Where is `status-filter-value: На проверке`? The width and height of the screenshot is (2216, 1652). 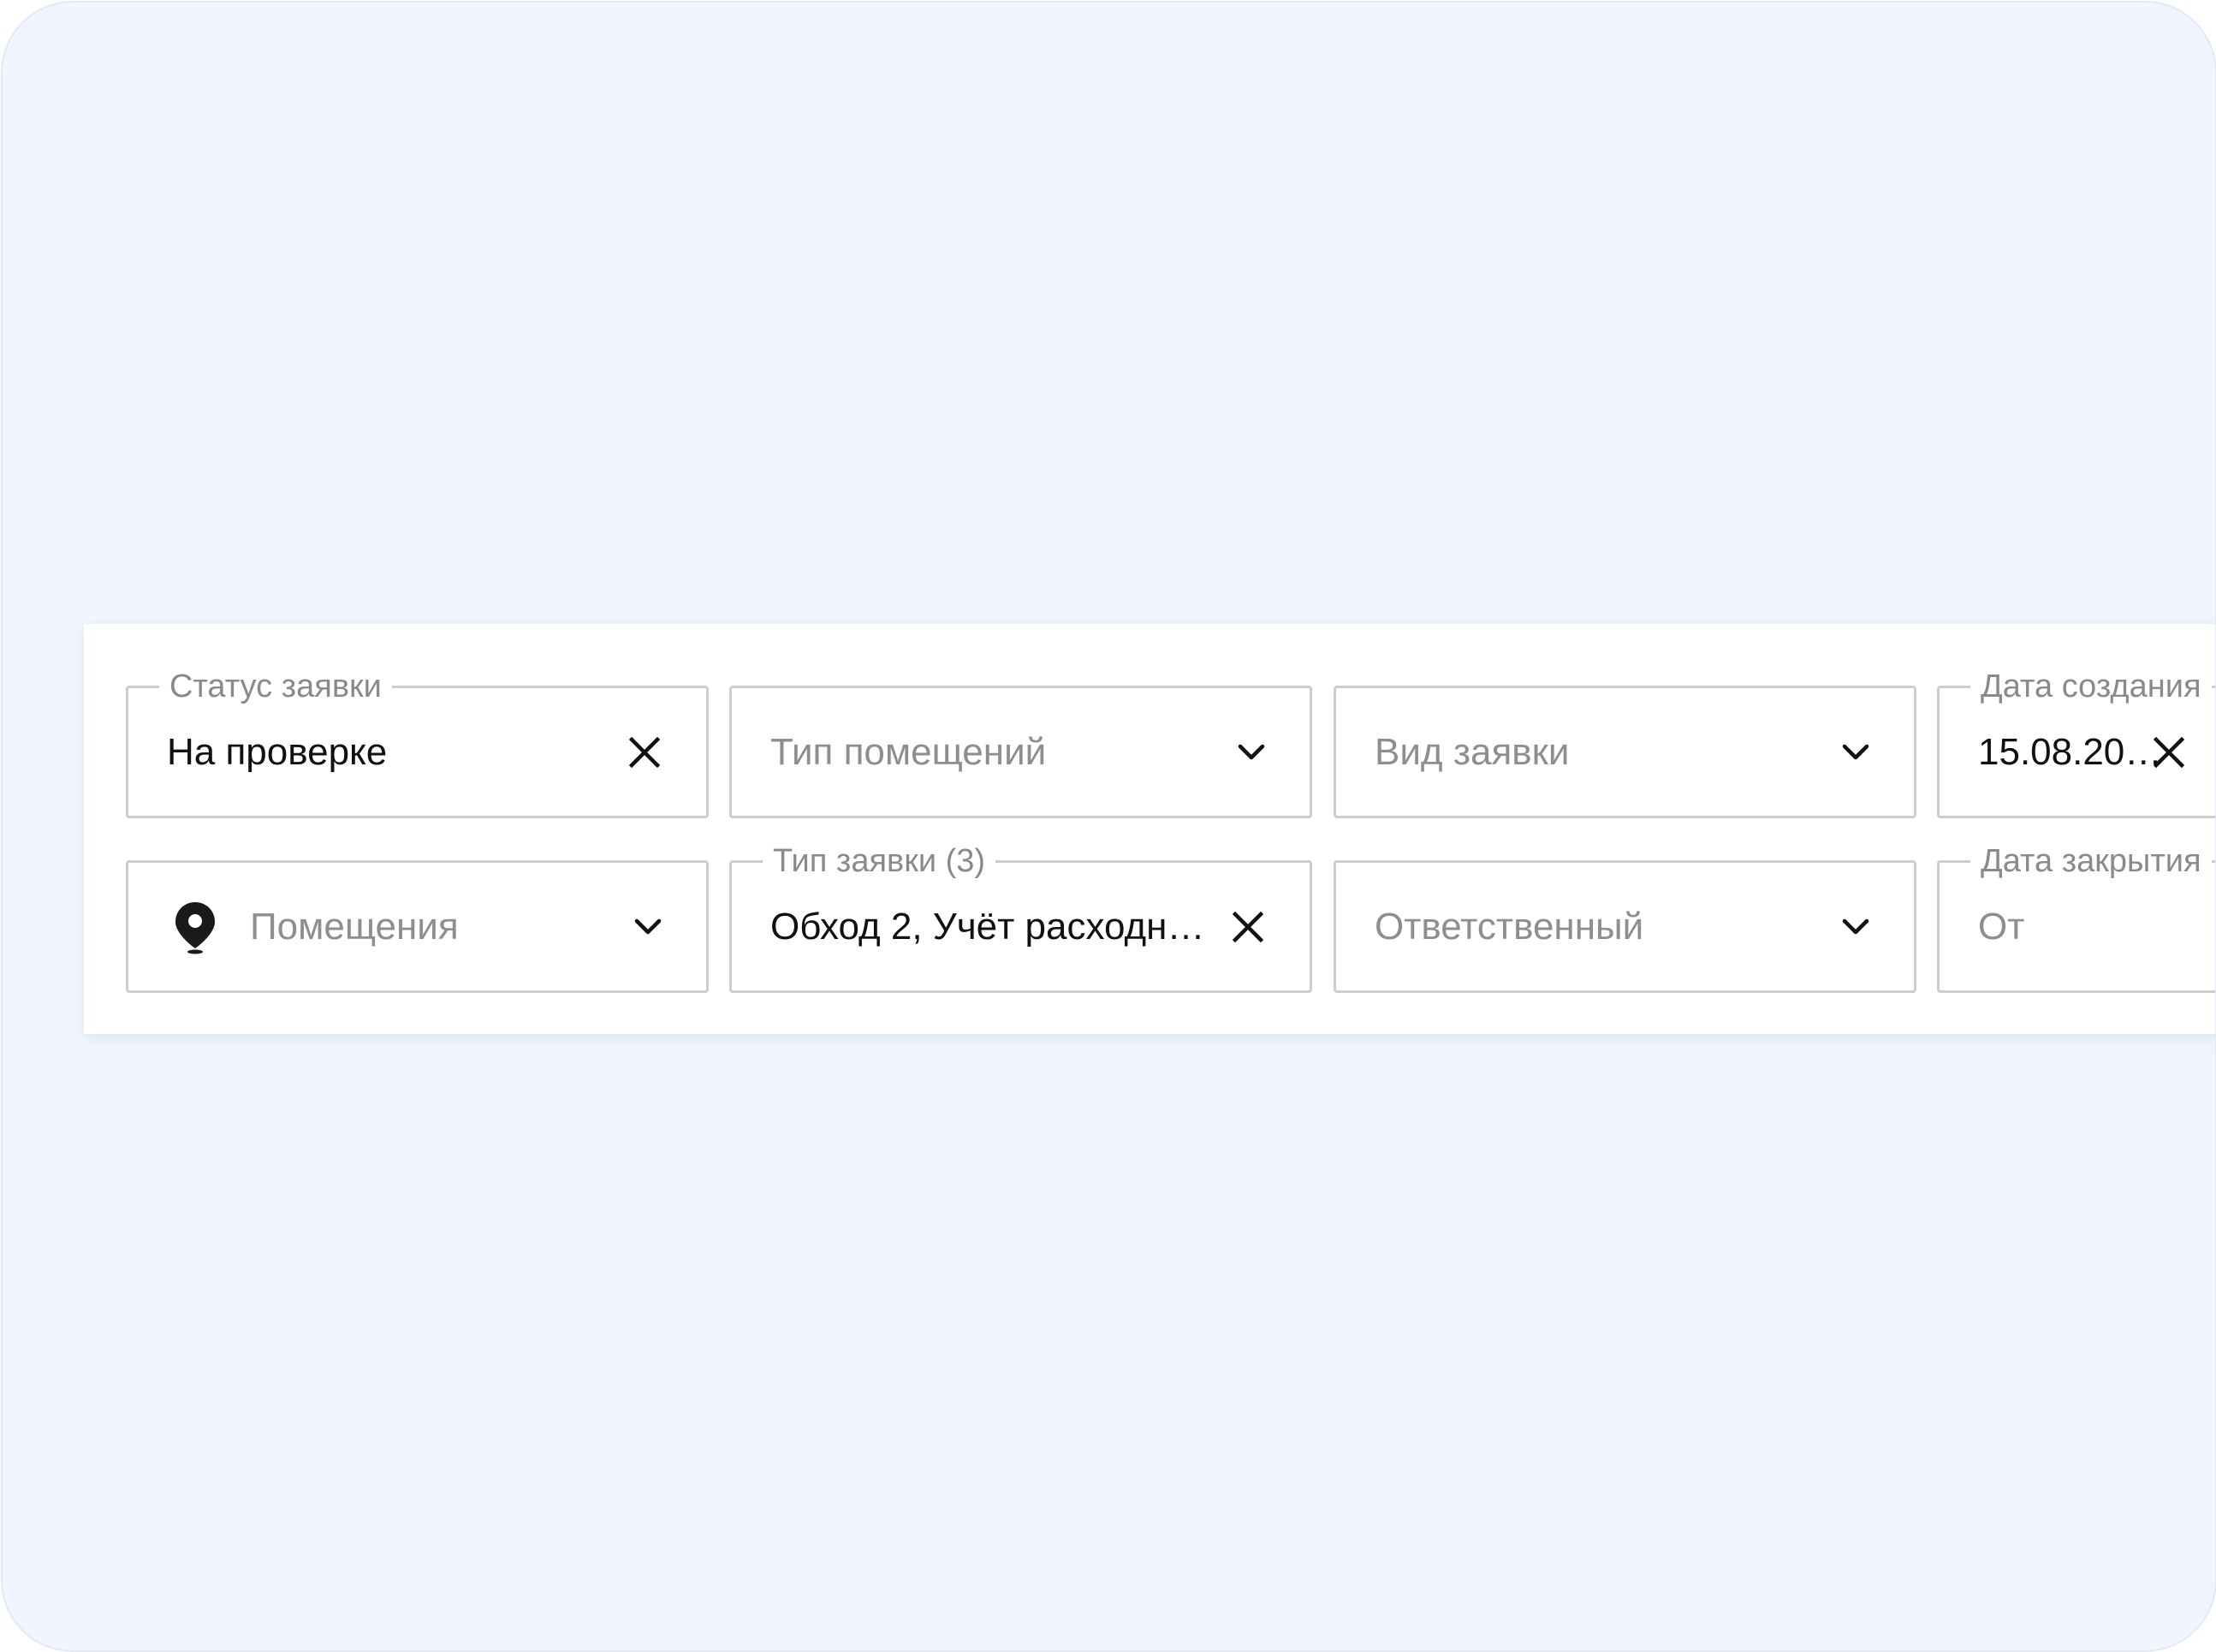
status-filter-value: На проверке is located at coordinates (277, 752).